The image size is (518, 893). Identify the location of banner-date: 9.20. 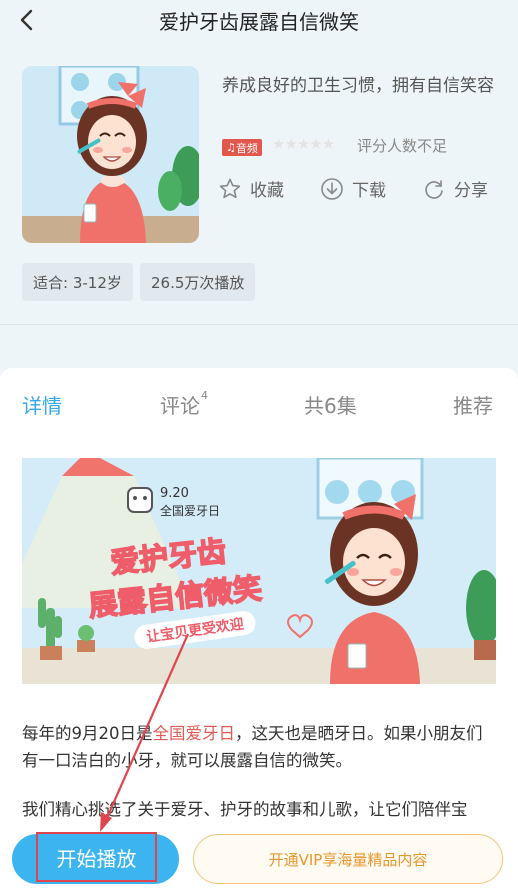
(174, 493).